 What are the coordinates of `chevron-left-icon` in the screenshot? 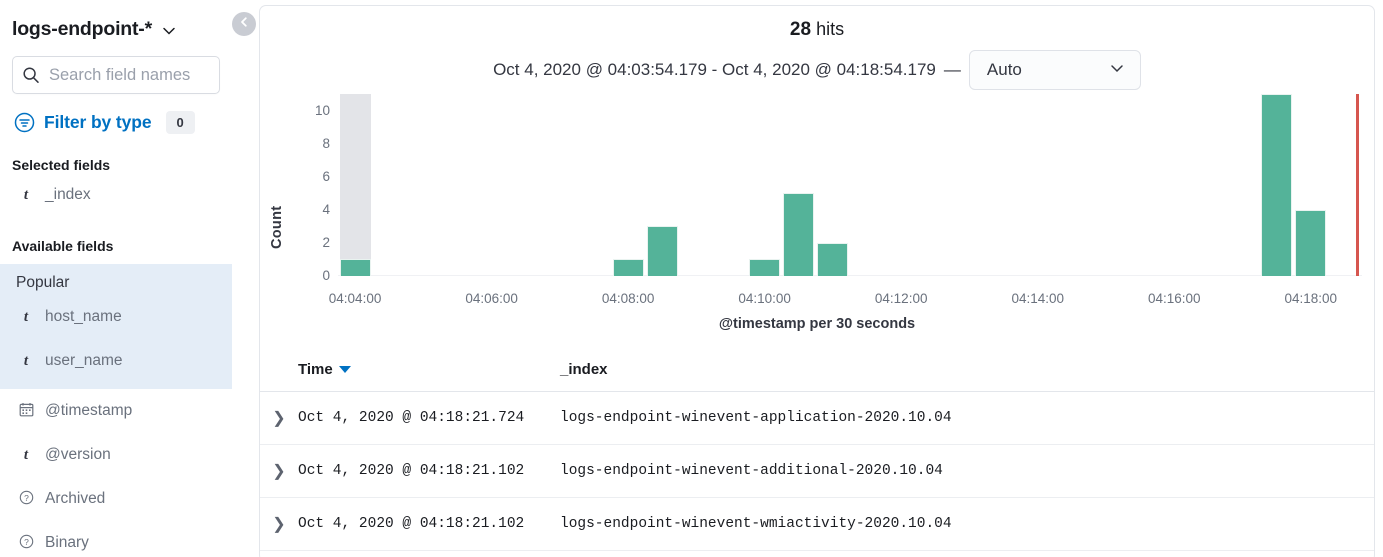 It's located at (244, 24).